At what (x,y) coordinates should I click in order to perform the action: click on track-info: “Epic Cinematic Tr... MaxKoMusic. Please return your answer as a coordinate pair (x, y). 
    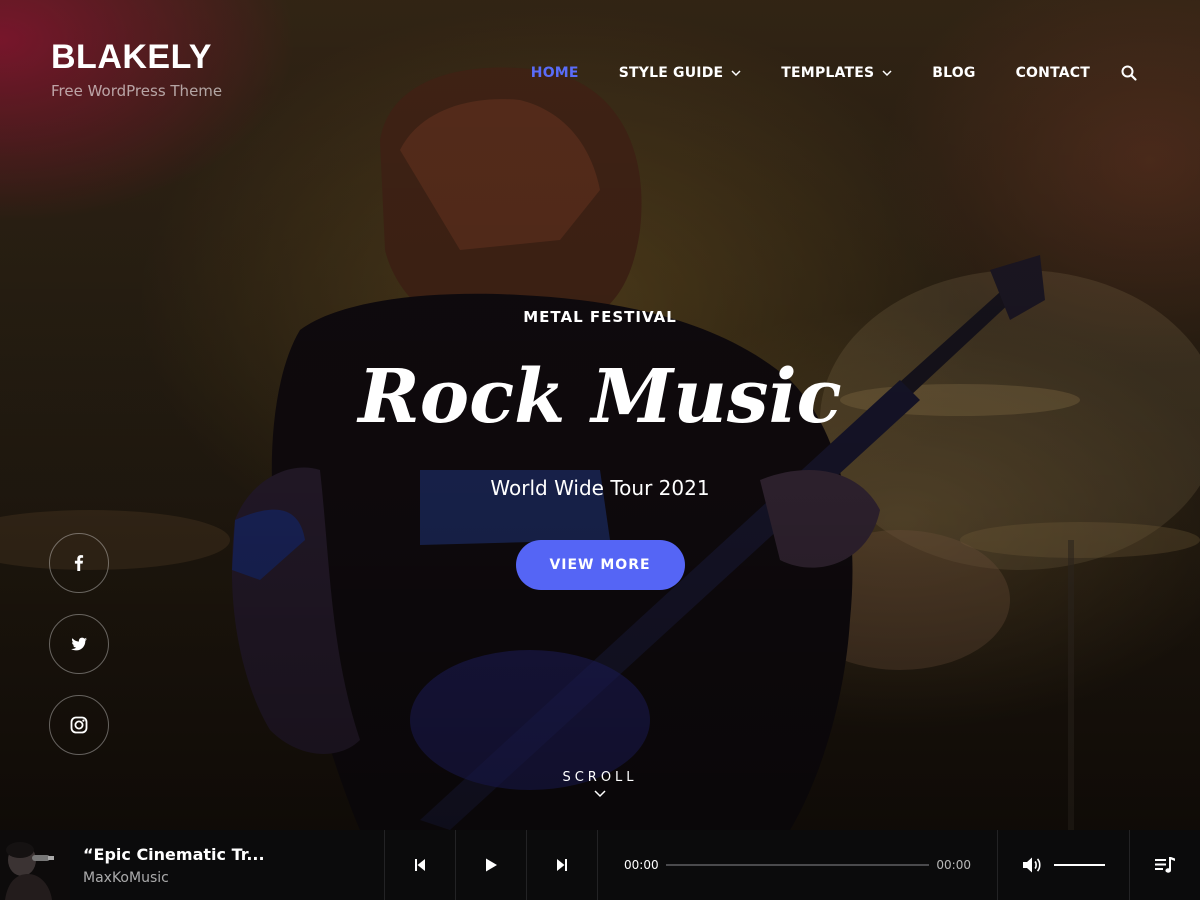
    Looking at the image, I should click on (227, 865).